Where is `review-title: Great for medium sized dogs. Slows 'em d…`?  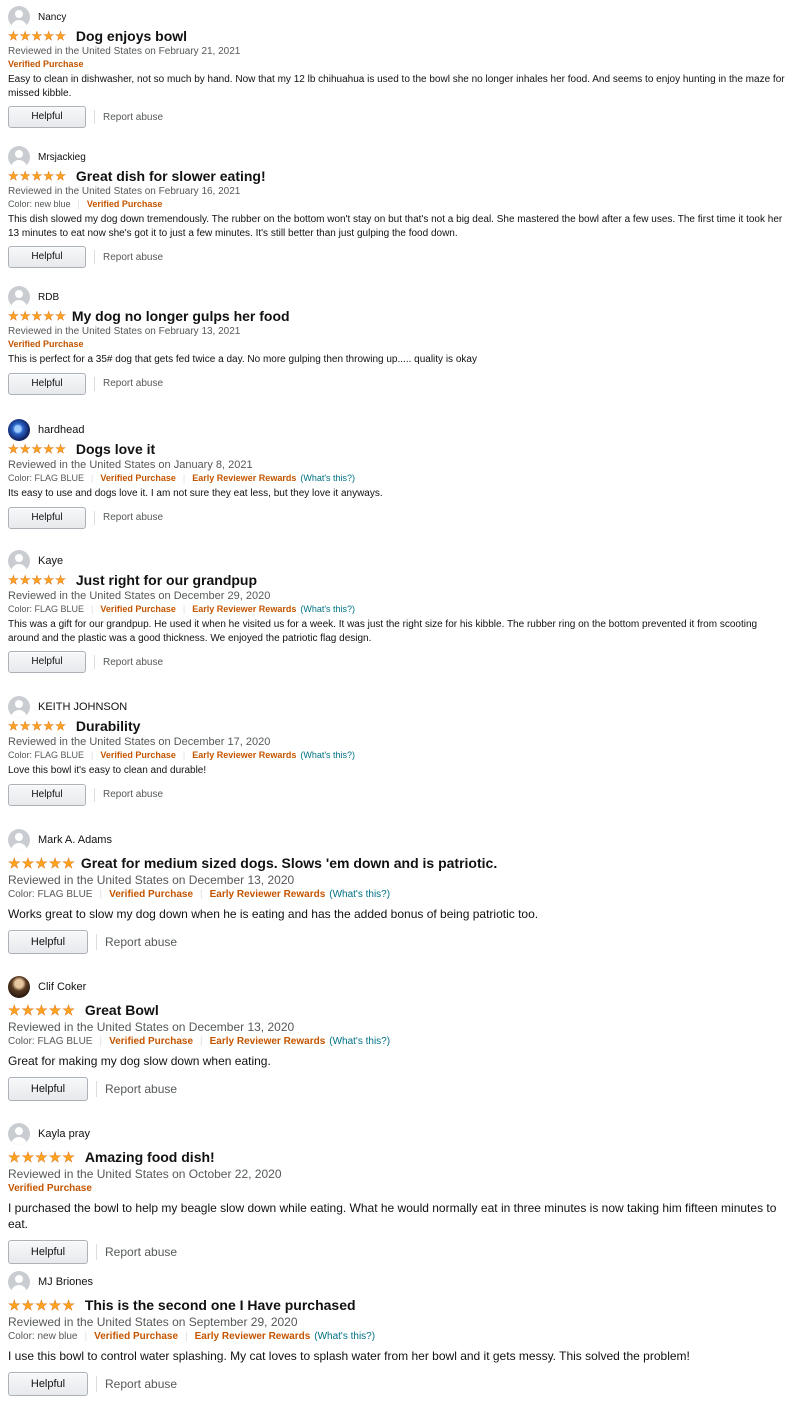 review-title: Great for medium sized dogs. Slows 'em d… is located at coordinates (289, 863).